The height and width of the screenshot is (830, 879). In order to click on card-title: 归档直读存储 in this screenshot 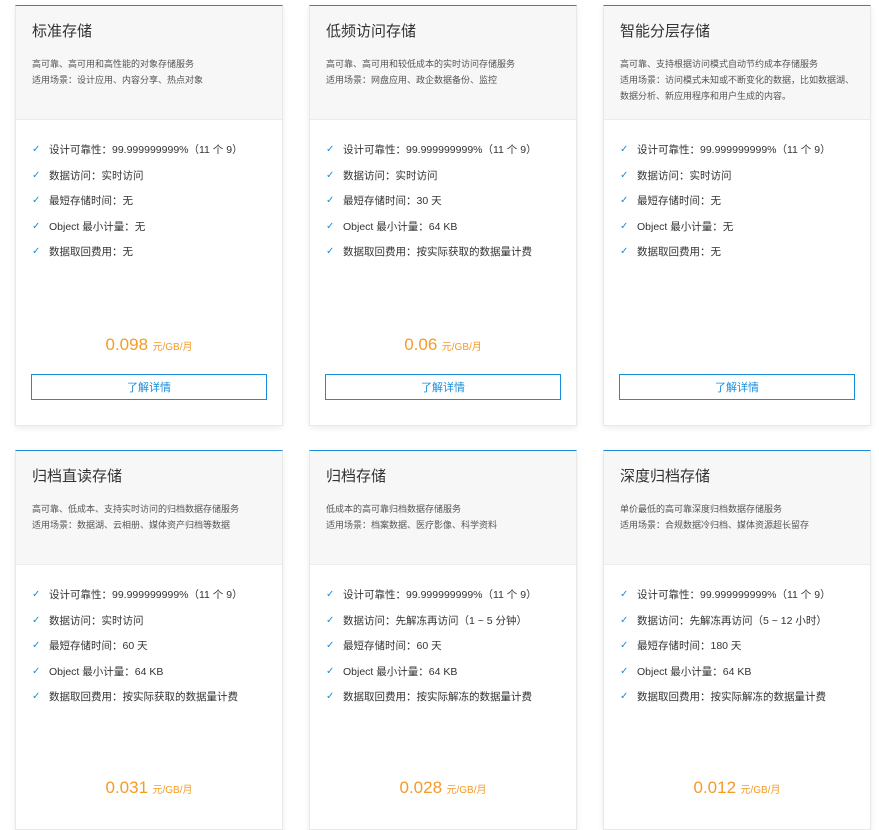, I will do `click(77, 476)`.